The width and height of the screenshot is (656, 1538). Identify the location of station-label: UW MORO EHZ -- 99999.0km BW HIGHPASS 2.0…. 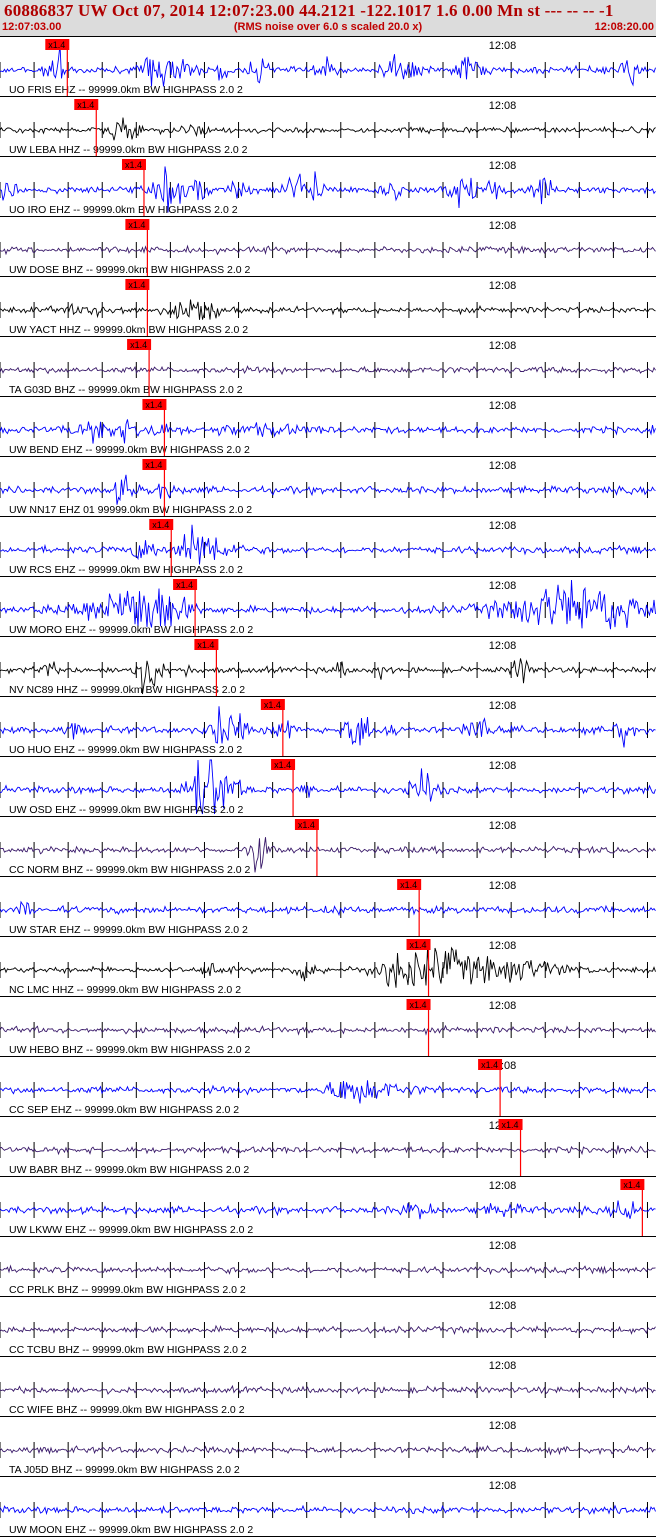
(131, 630).